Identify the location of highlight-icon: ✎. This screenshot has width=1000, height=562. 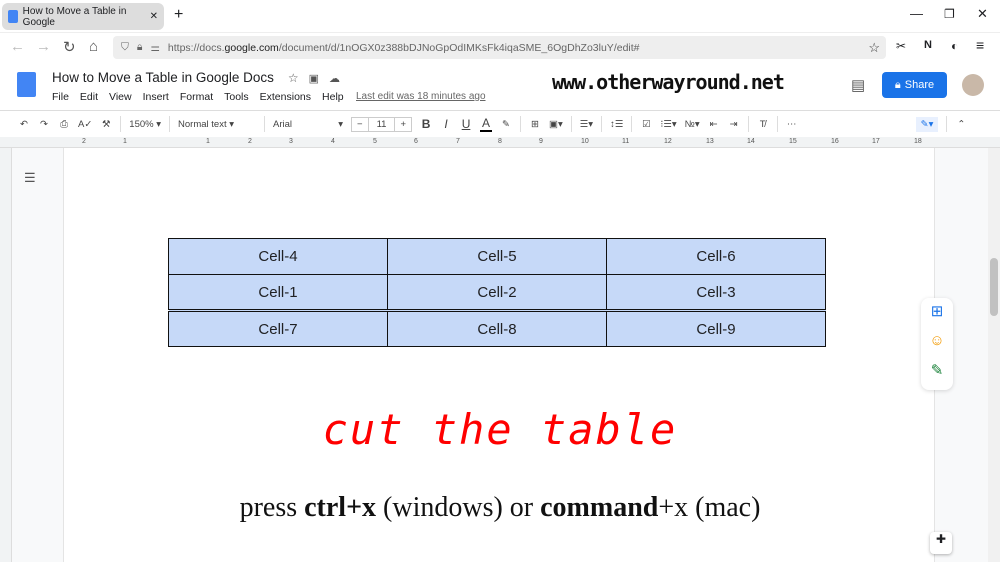
(506, 124).